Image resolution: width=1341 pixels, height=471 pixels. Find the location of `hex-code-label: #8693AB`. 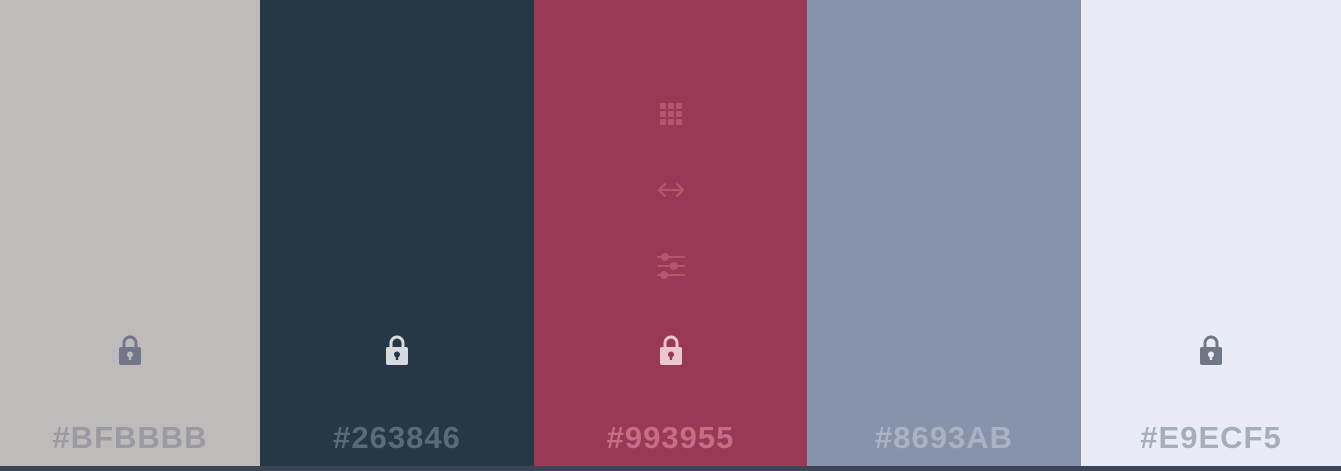

hex-code-label: #8693AB is located at coordinates (944, 438).